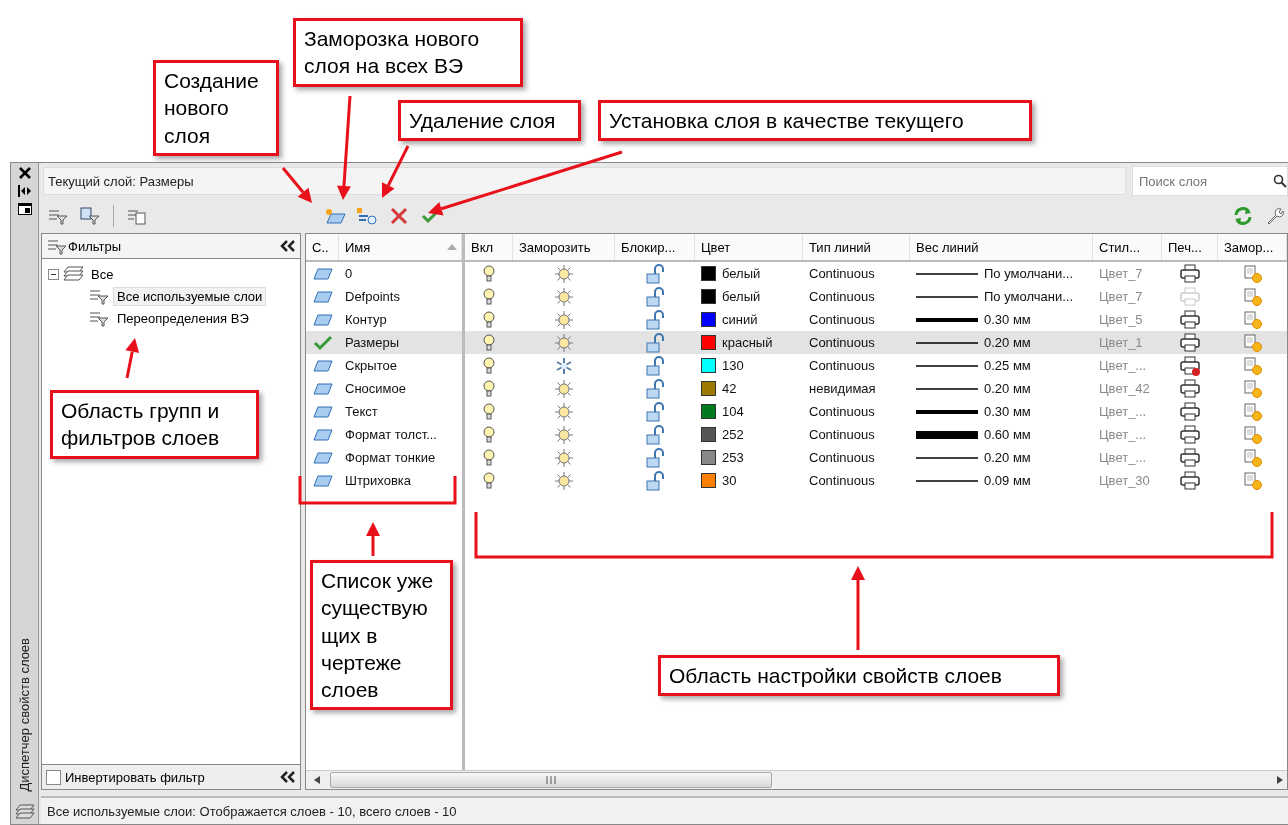 This screenshot has width=1288, height=825. I want to click on tree-item: Все, so click(102, 274).